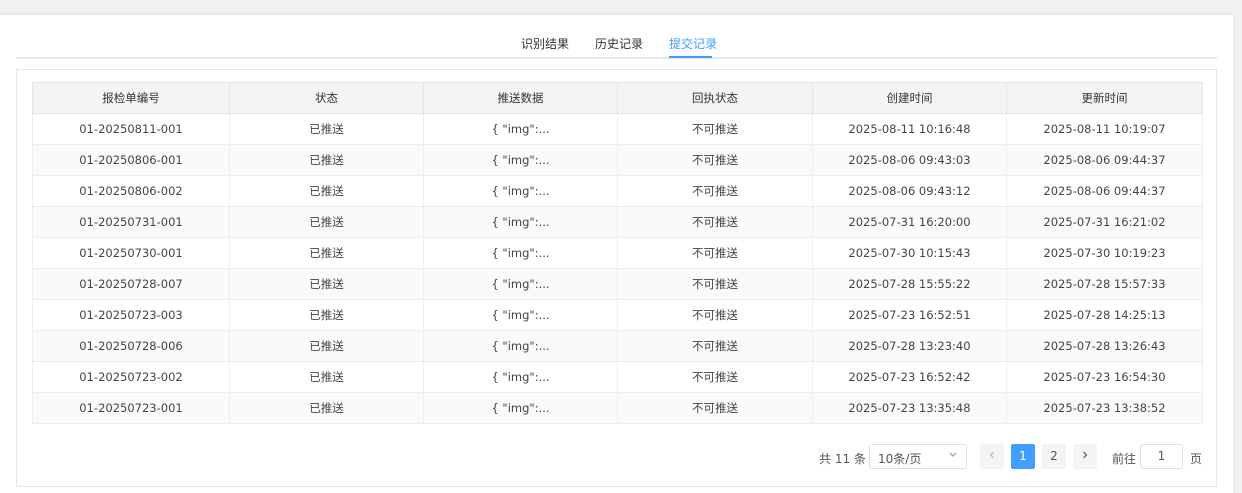  Describe the element at coordinates (909, 160) in the screenshot. I see `cell-created-time: 2025-08-06 09:43:03` at that location.